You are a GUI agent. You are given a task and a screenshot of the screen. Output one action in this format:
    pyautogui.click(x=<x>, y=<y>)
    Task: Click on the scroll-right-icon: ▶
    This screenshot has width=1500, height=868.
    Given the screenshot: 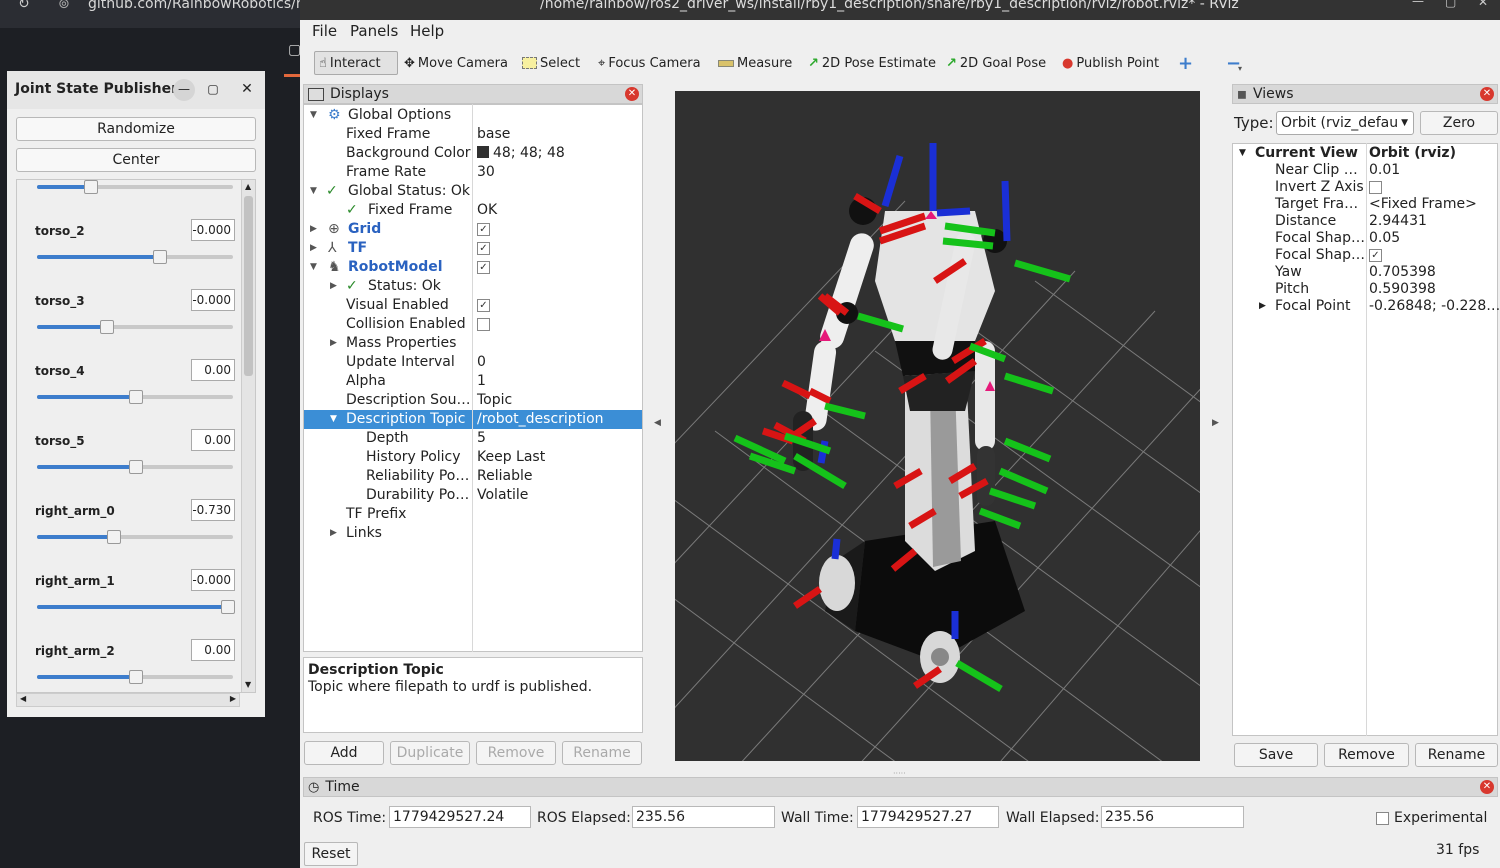 What is the action you would take?
    pyautogui.click(x=233, y=698)
    